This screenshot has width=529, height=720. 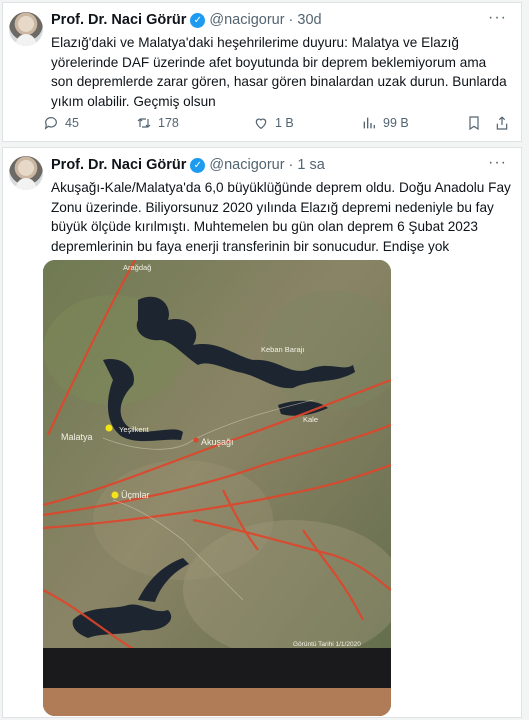 What do you see at coordinates (261, 124) in the screenshot?
I see `heart-icon` at bounding box center [261, 124].